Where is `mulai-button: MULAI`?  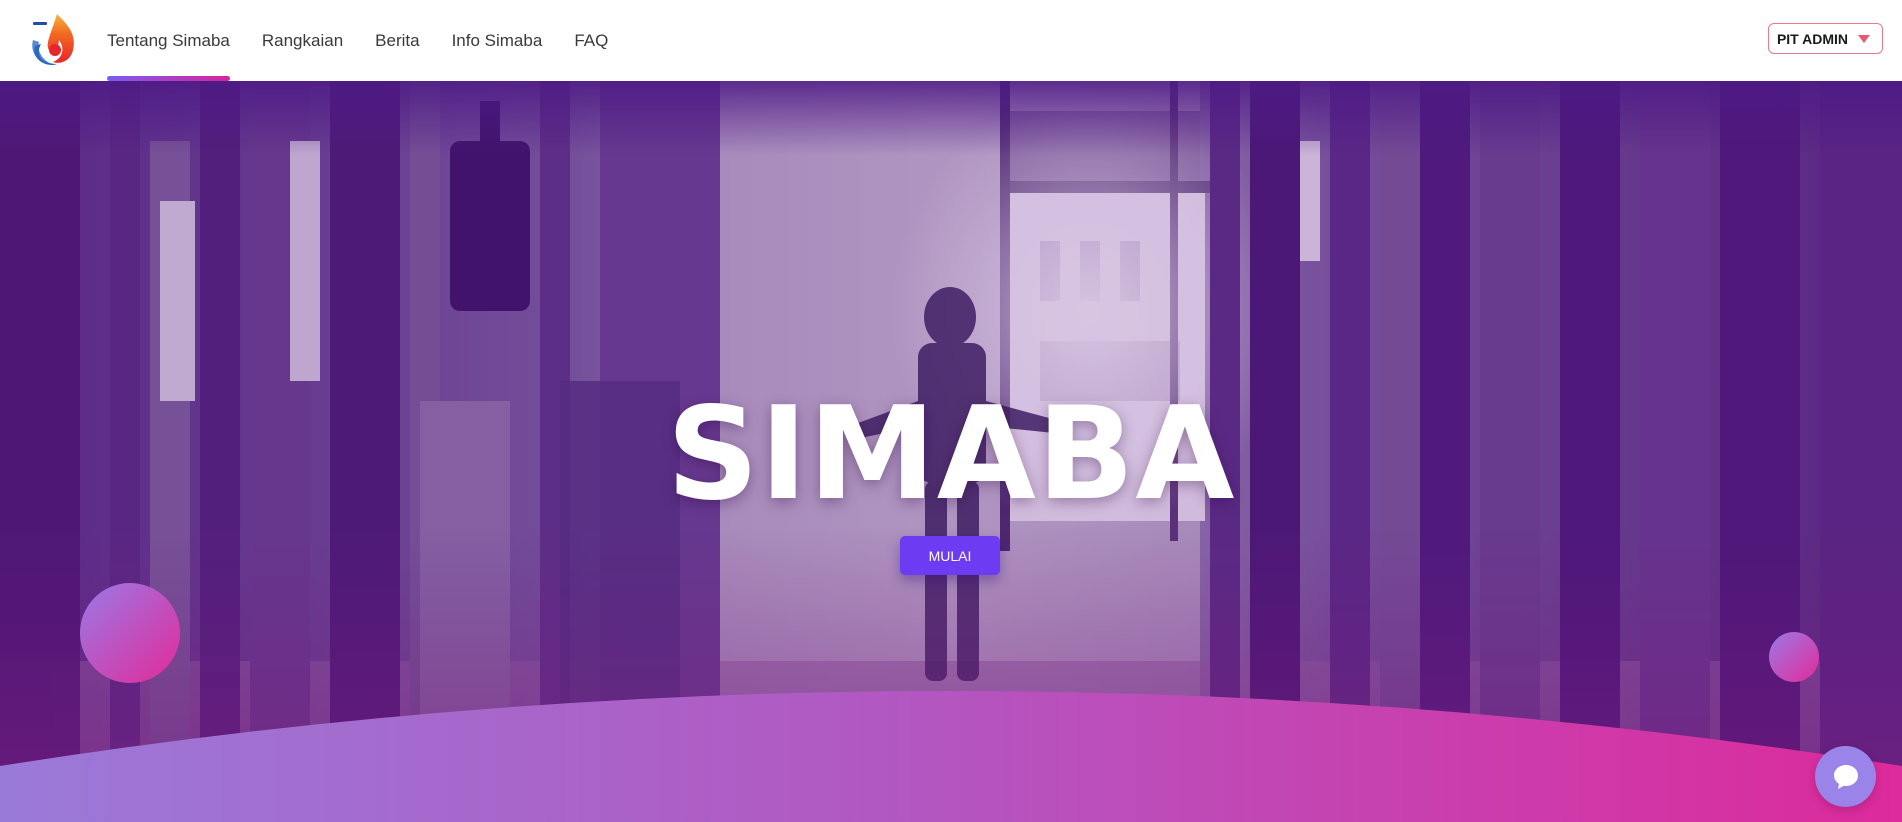 mulai-button: MULAI is located at coordinates (950, 555).